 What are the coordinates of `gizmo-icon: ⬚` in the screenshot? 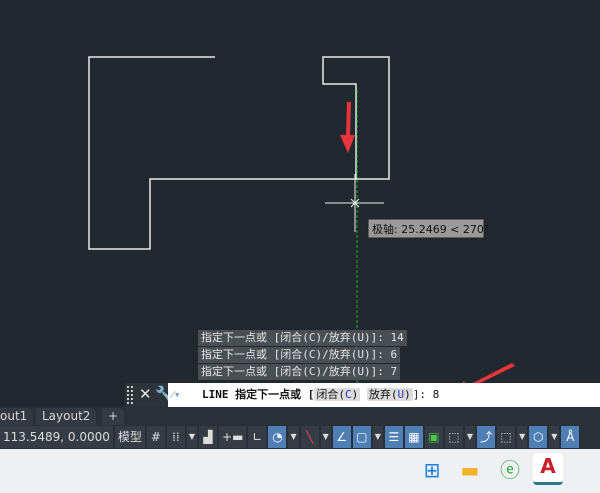 It's located at (506, 437).